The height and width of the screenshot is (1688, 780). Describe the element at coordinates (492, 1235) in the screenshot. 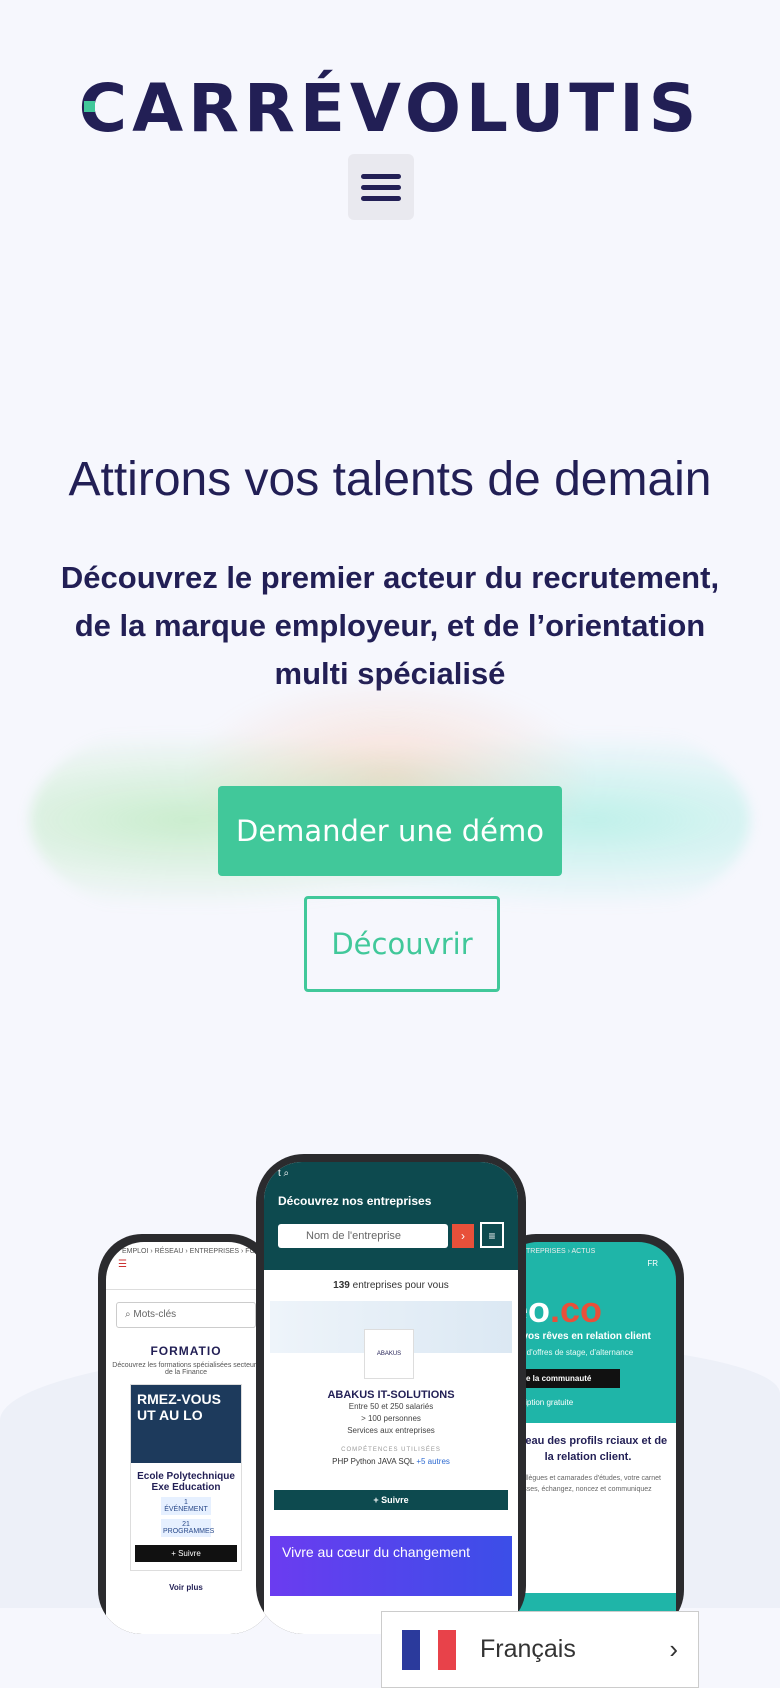

I see `filter-icon: ≡` at that location.